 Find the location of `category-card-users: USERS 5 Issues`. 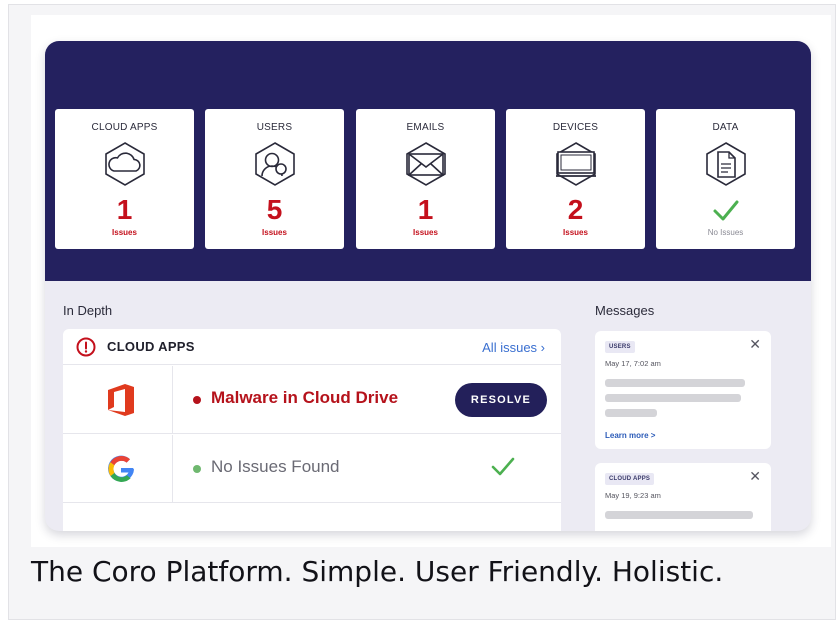

category-card-users: USERS 5 Issues is located at coordinates (274, 179).